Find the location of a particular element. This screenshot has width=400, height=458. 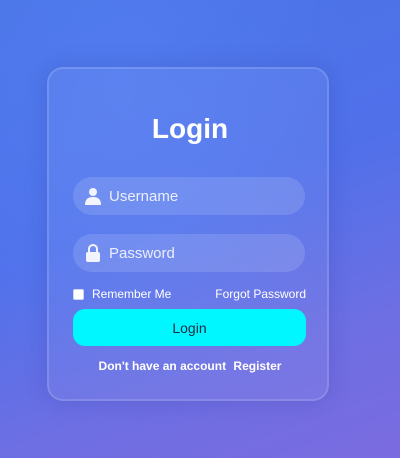

password-input is located at coordinates (203, 253).